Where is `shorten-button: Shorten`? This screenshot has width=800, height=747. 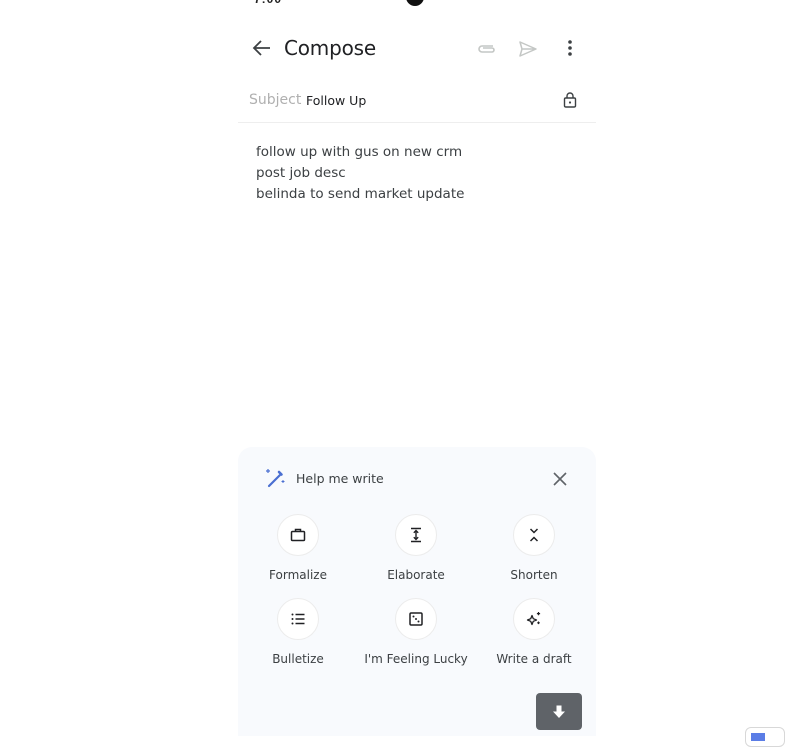 shorten-button: Shorten is located at coordinates (534, 548).